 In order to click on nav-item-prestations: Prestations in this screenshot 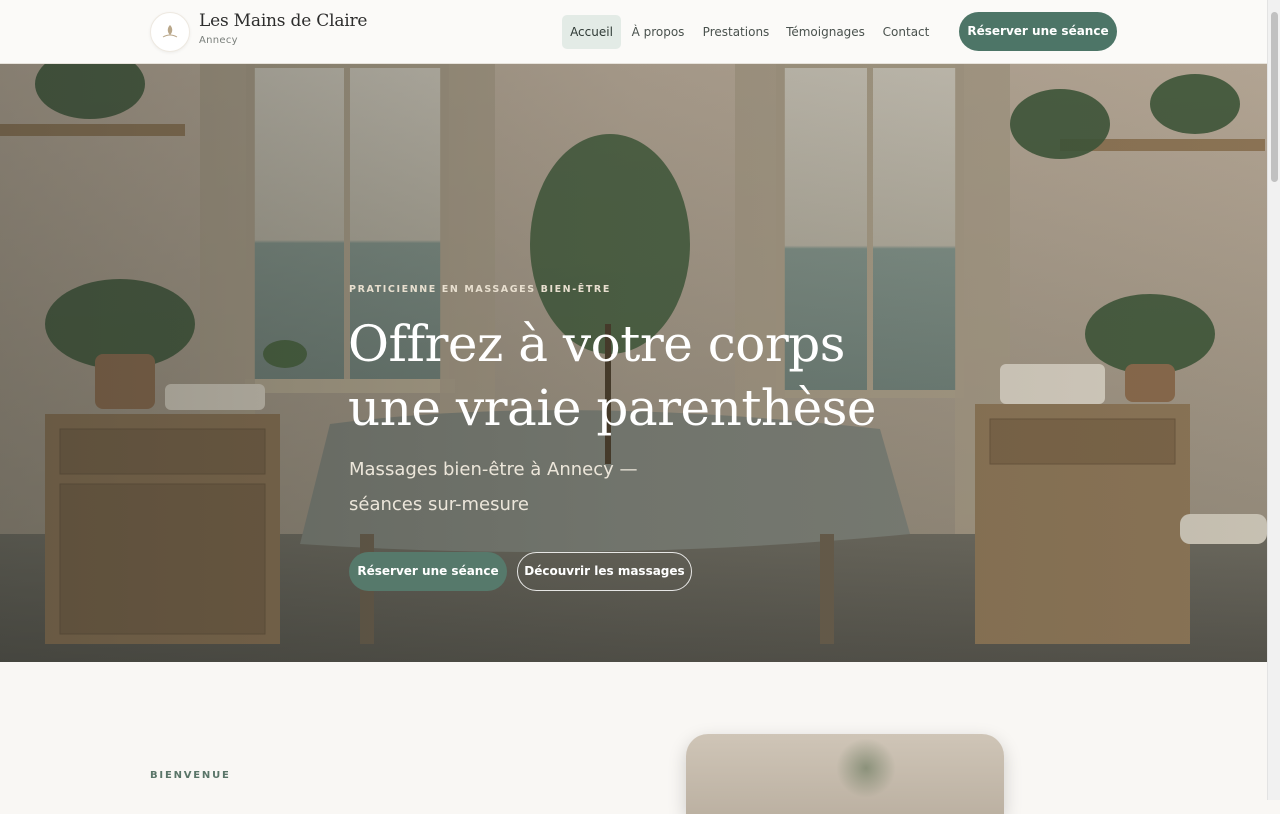, I will do `click(736, 32)`.